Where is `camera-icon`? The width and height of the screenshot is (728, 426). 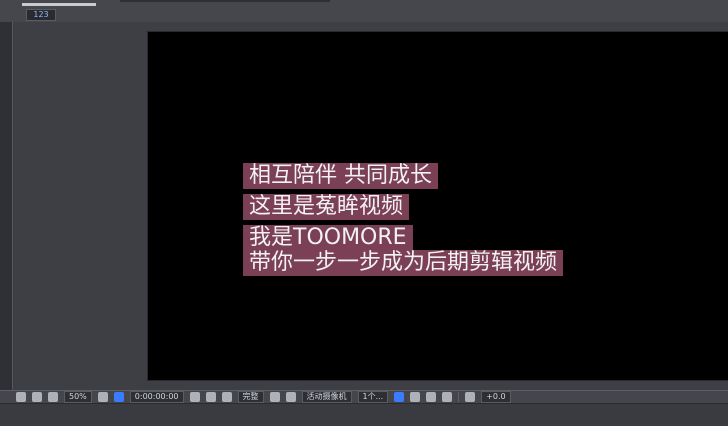
camera-icon is located at coordinates (194, 397).